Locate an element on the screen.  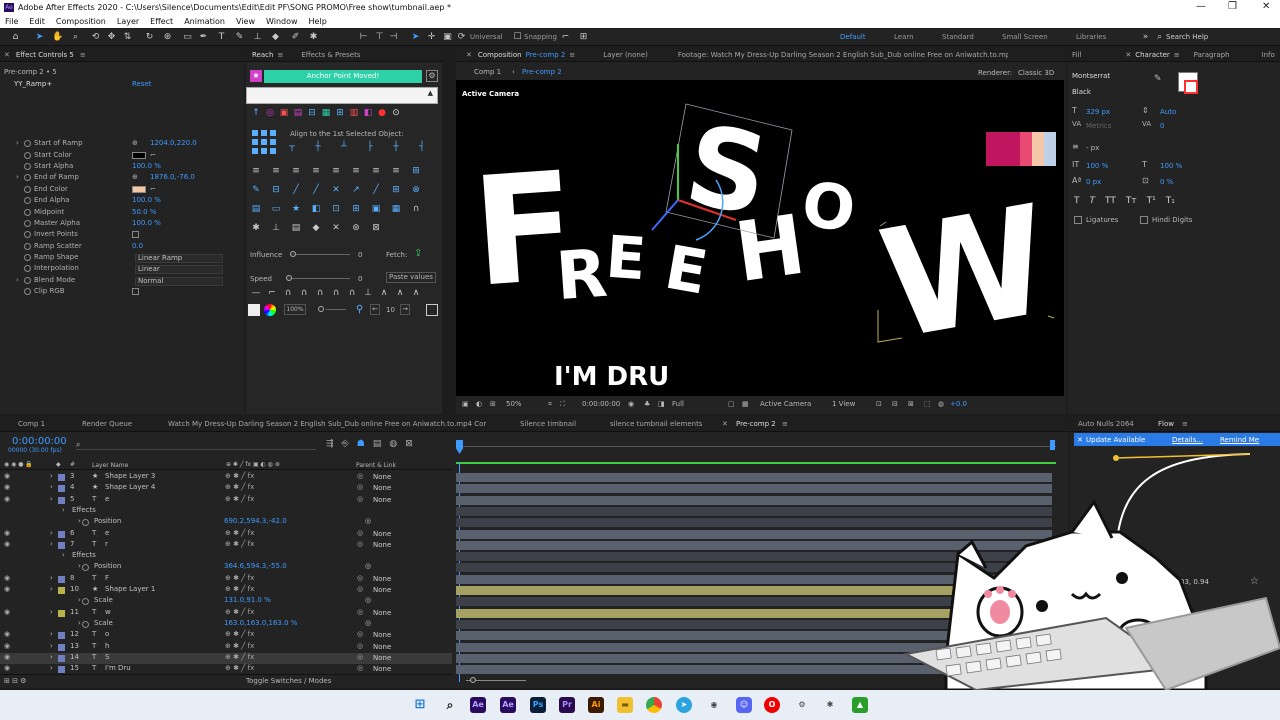
ease-curve-icon: ⊥ is located at coordinates (368, 293).